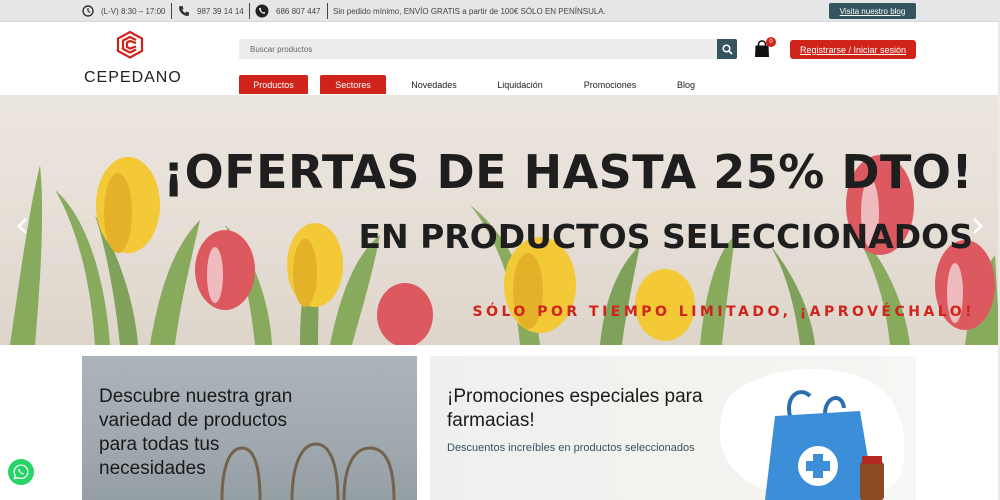 The width and height of the screenshot is (1000, 500). What do you see at coordinates (22, 226) in the screenshot?
I see `chevron-left-icon` at bounding box center [22, 226].